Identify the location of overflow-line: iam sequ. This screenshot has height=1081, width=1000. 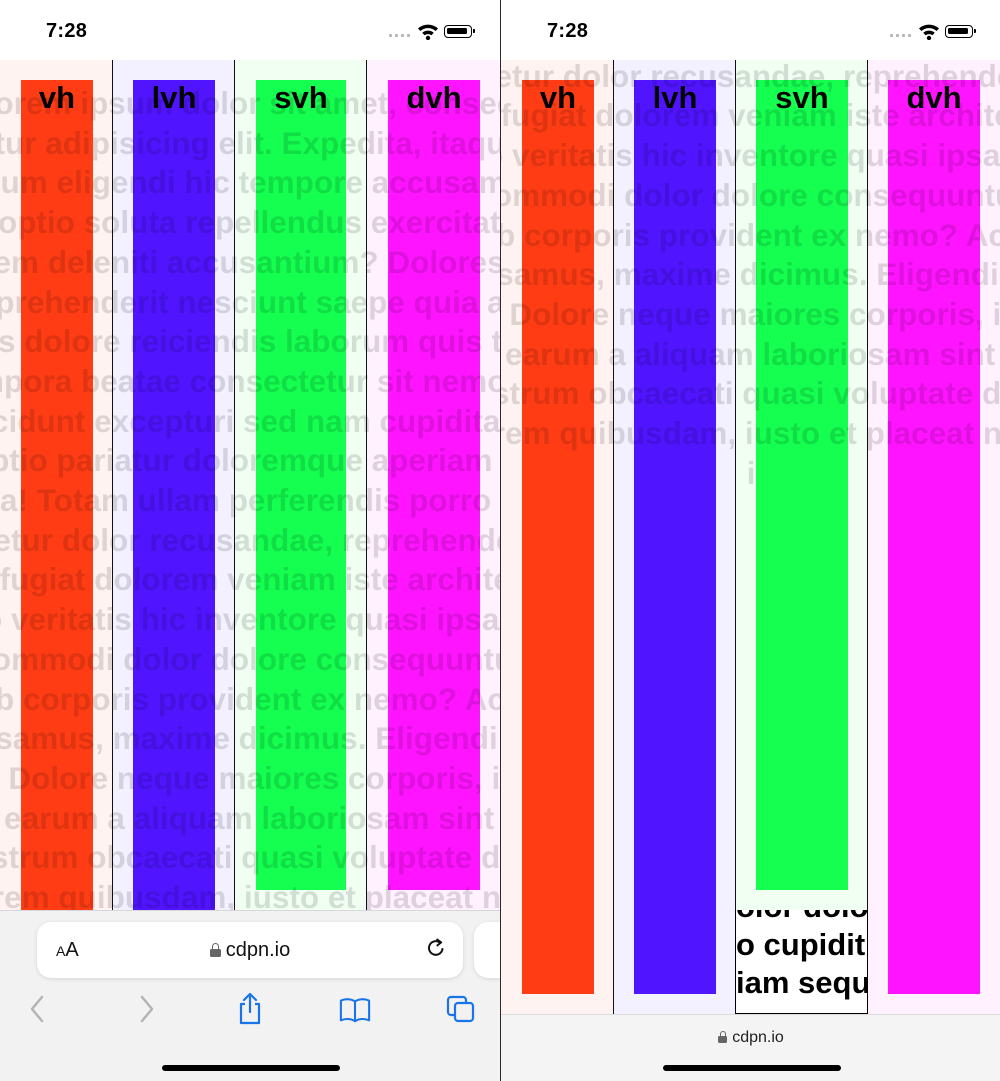
(802, 982).